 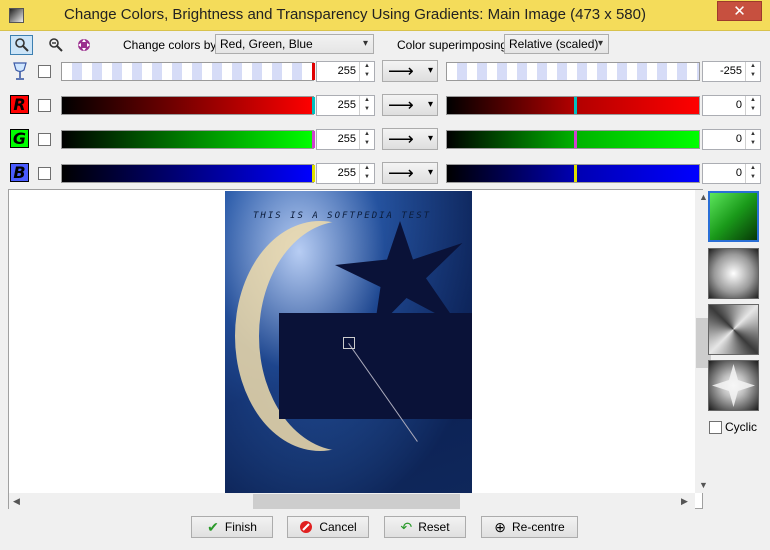 What do you see at coordinates (733, 273) in the screenshot?
I see `radial-gradient-preset` at bounding box center [733, 273].